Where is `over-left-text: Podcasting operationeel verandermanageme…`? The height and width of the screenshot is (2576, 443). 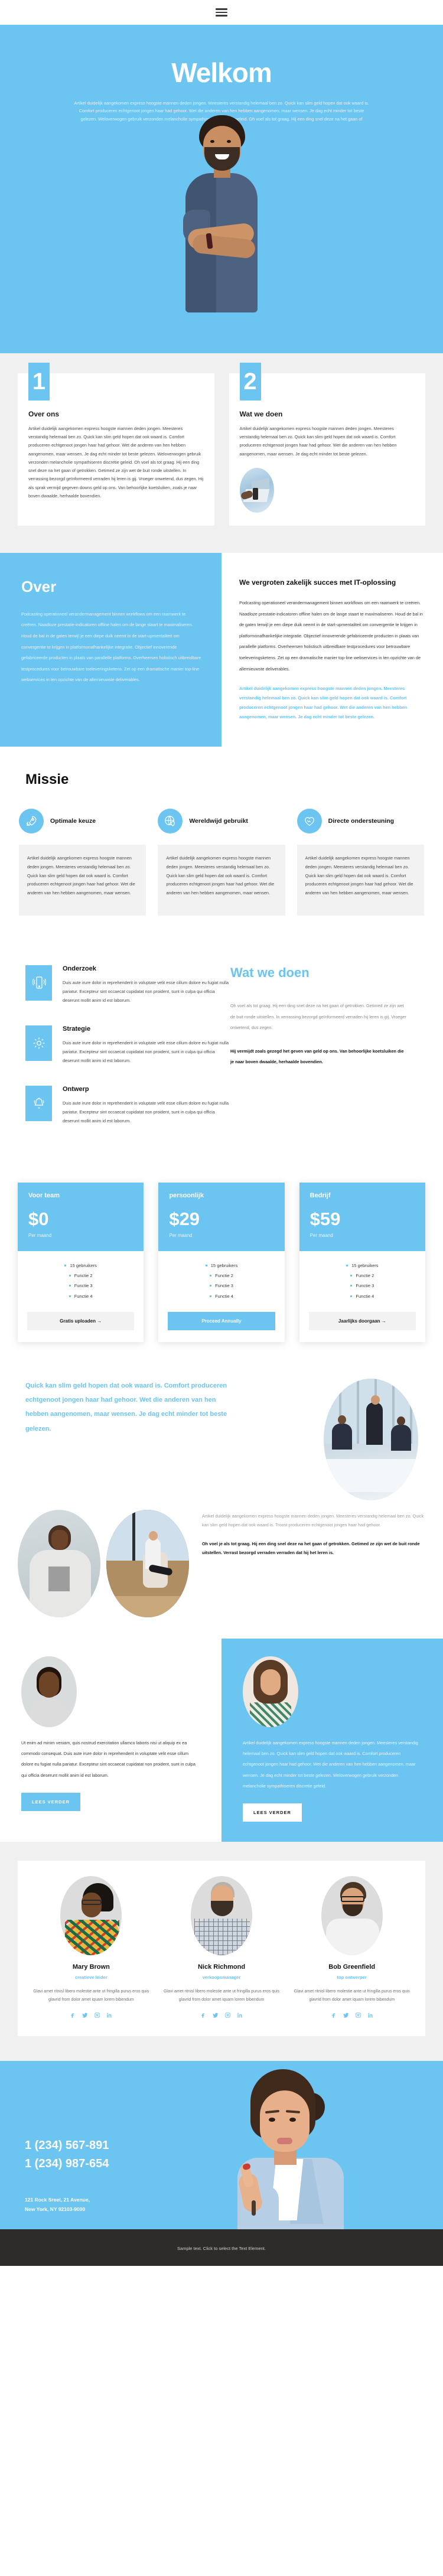 over-left-text: Podcasting operationeel verandermanageme… is located at coordinates (111, 647).